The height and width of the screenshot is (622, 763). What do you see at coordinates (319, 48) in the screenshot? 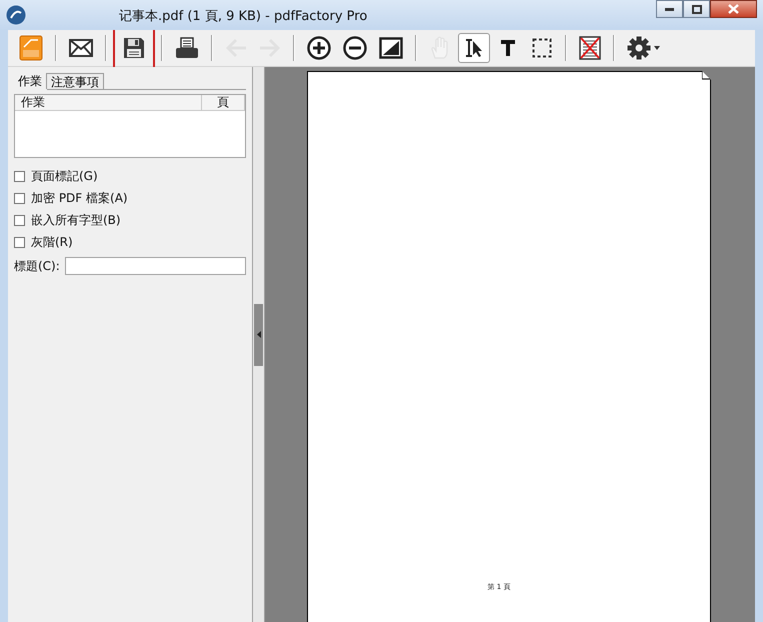
I see `zoom-in-icon` at bounding box center [319, 48].